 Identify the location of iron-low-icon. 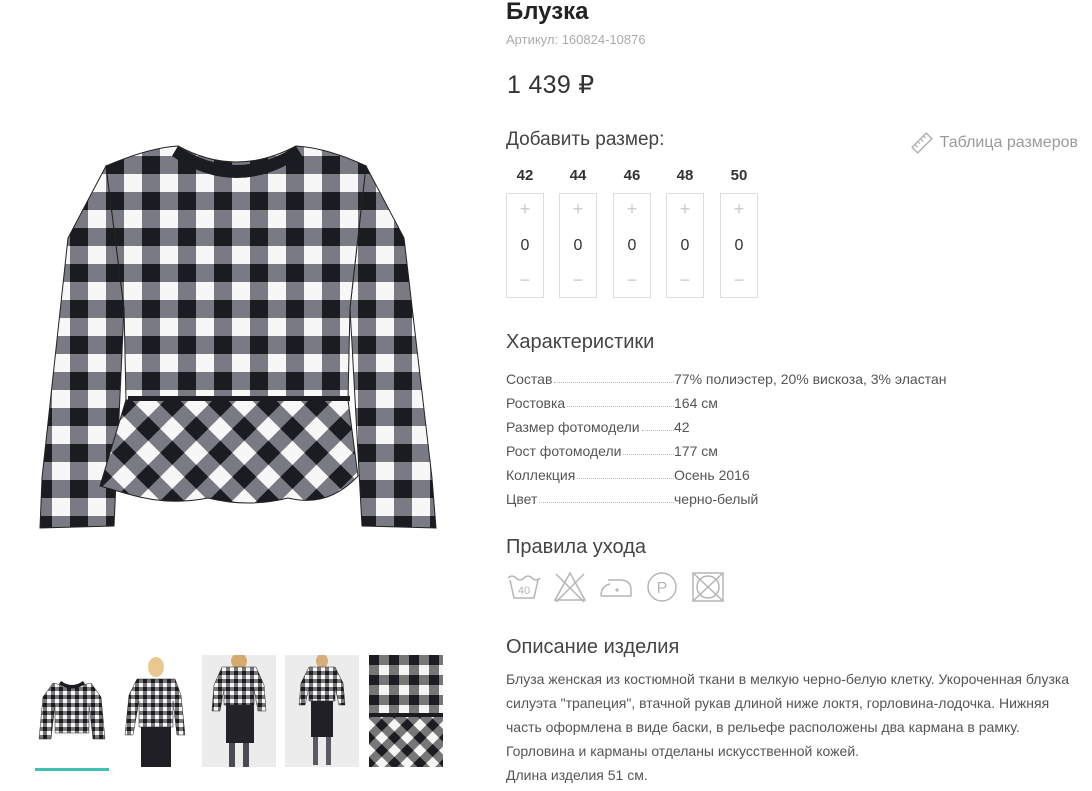
(616, 588).